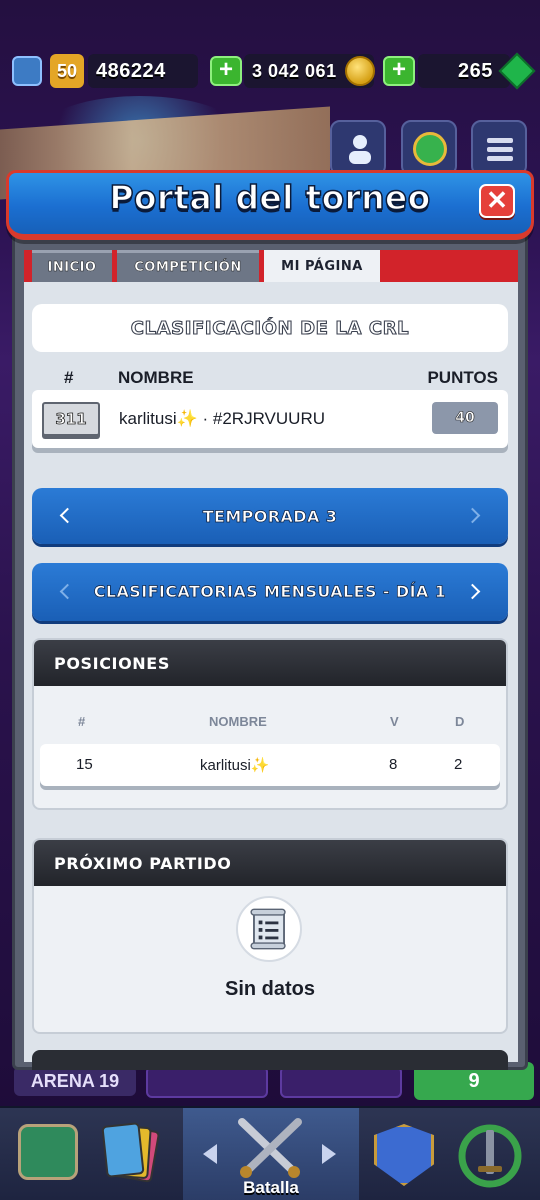  What do you see at coordinates (156, 377) in the screenshot?
I see `crl-col-name: NOMBRE` at bounding box center [156, 377].